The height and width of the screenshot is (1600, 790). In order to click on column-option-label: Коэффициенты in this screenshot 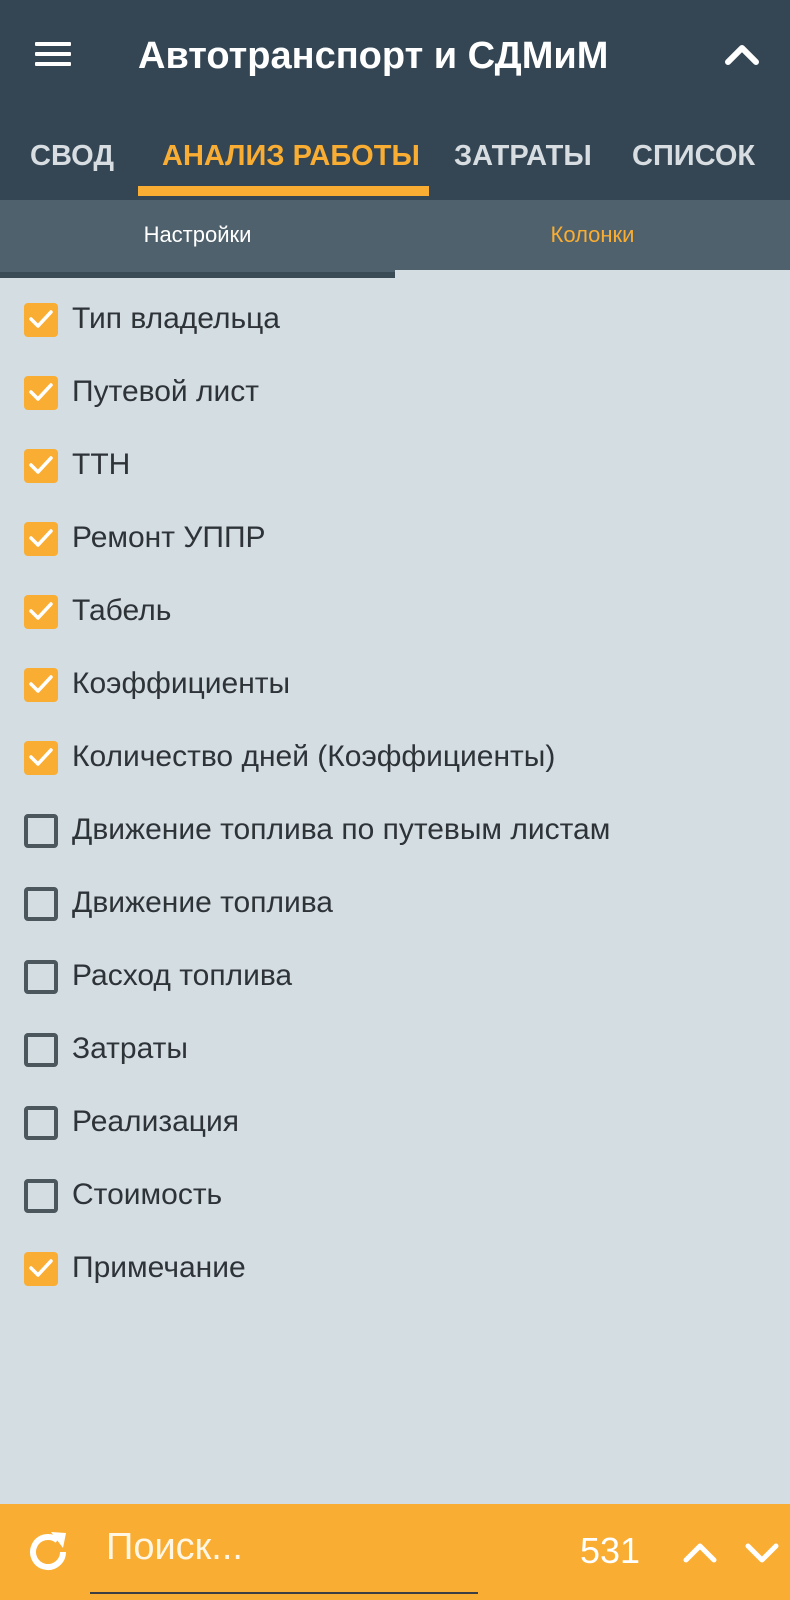, I will do `click(181, 683)`.